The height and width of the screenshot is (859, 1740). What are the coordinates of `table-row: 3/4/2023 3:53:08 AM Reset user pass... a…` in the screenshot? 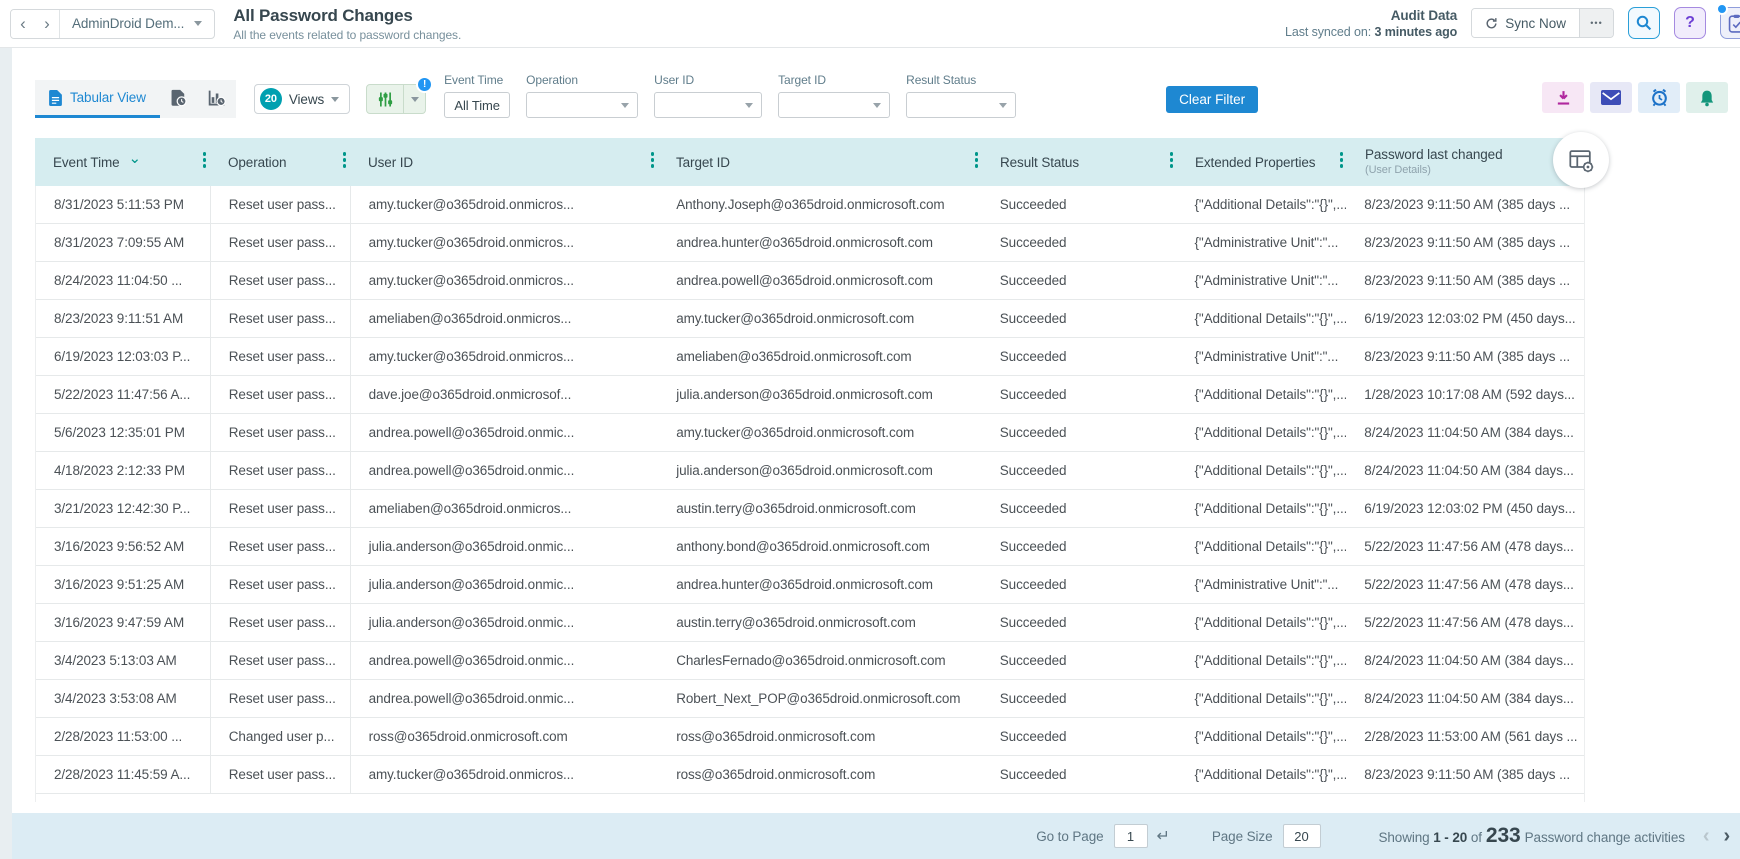 It's located at (810, 699).